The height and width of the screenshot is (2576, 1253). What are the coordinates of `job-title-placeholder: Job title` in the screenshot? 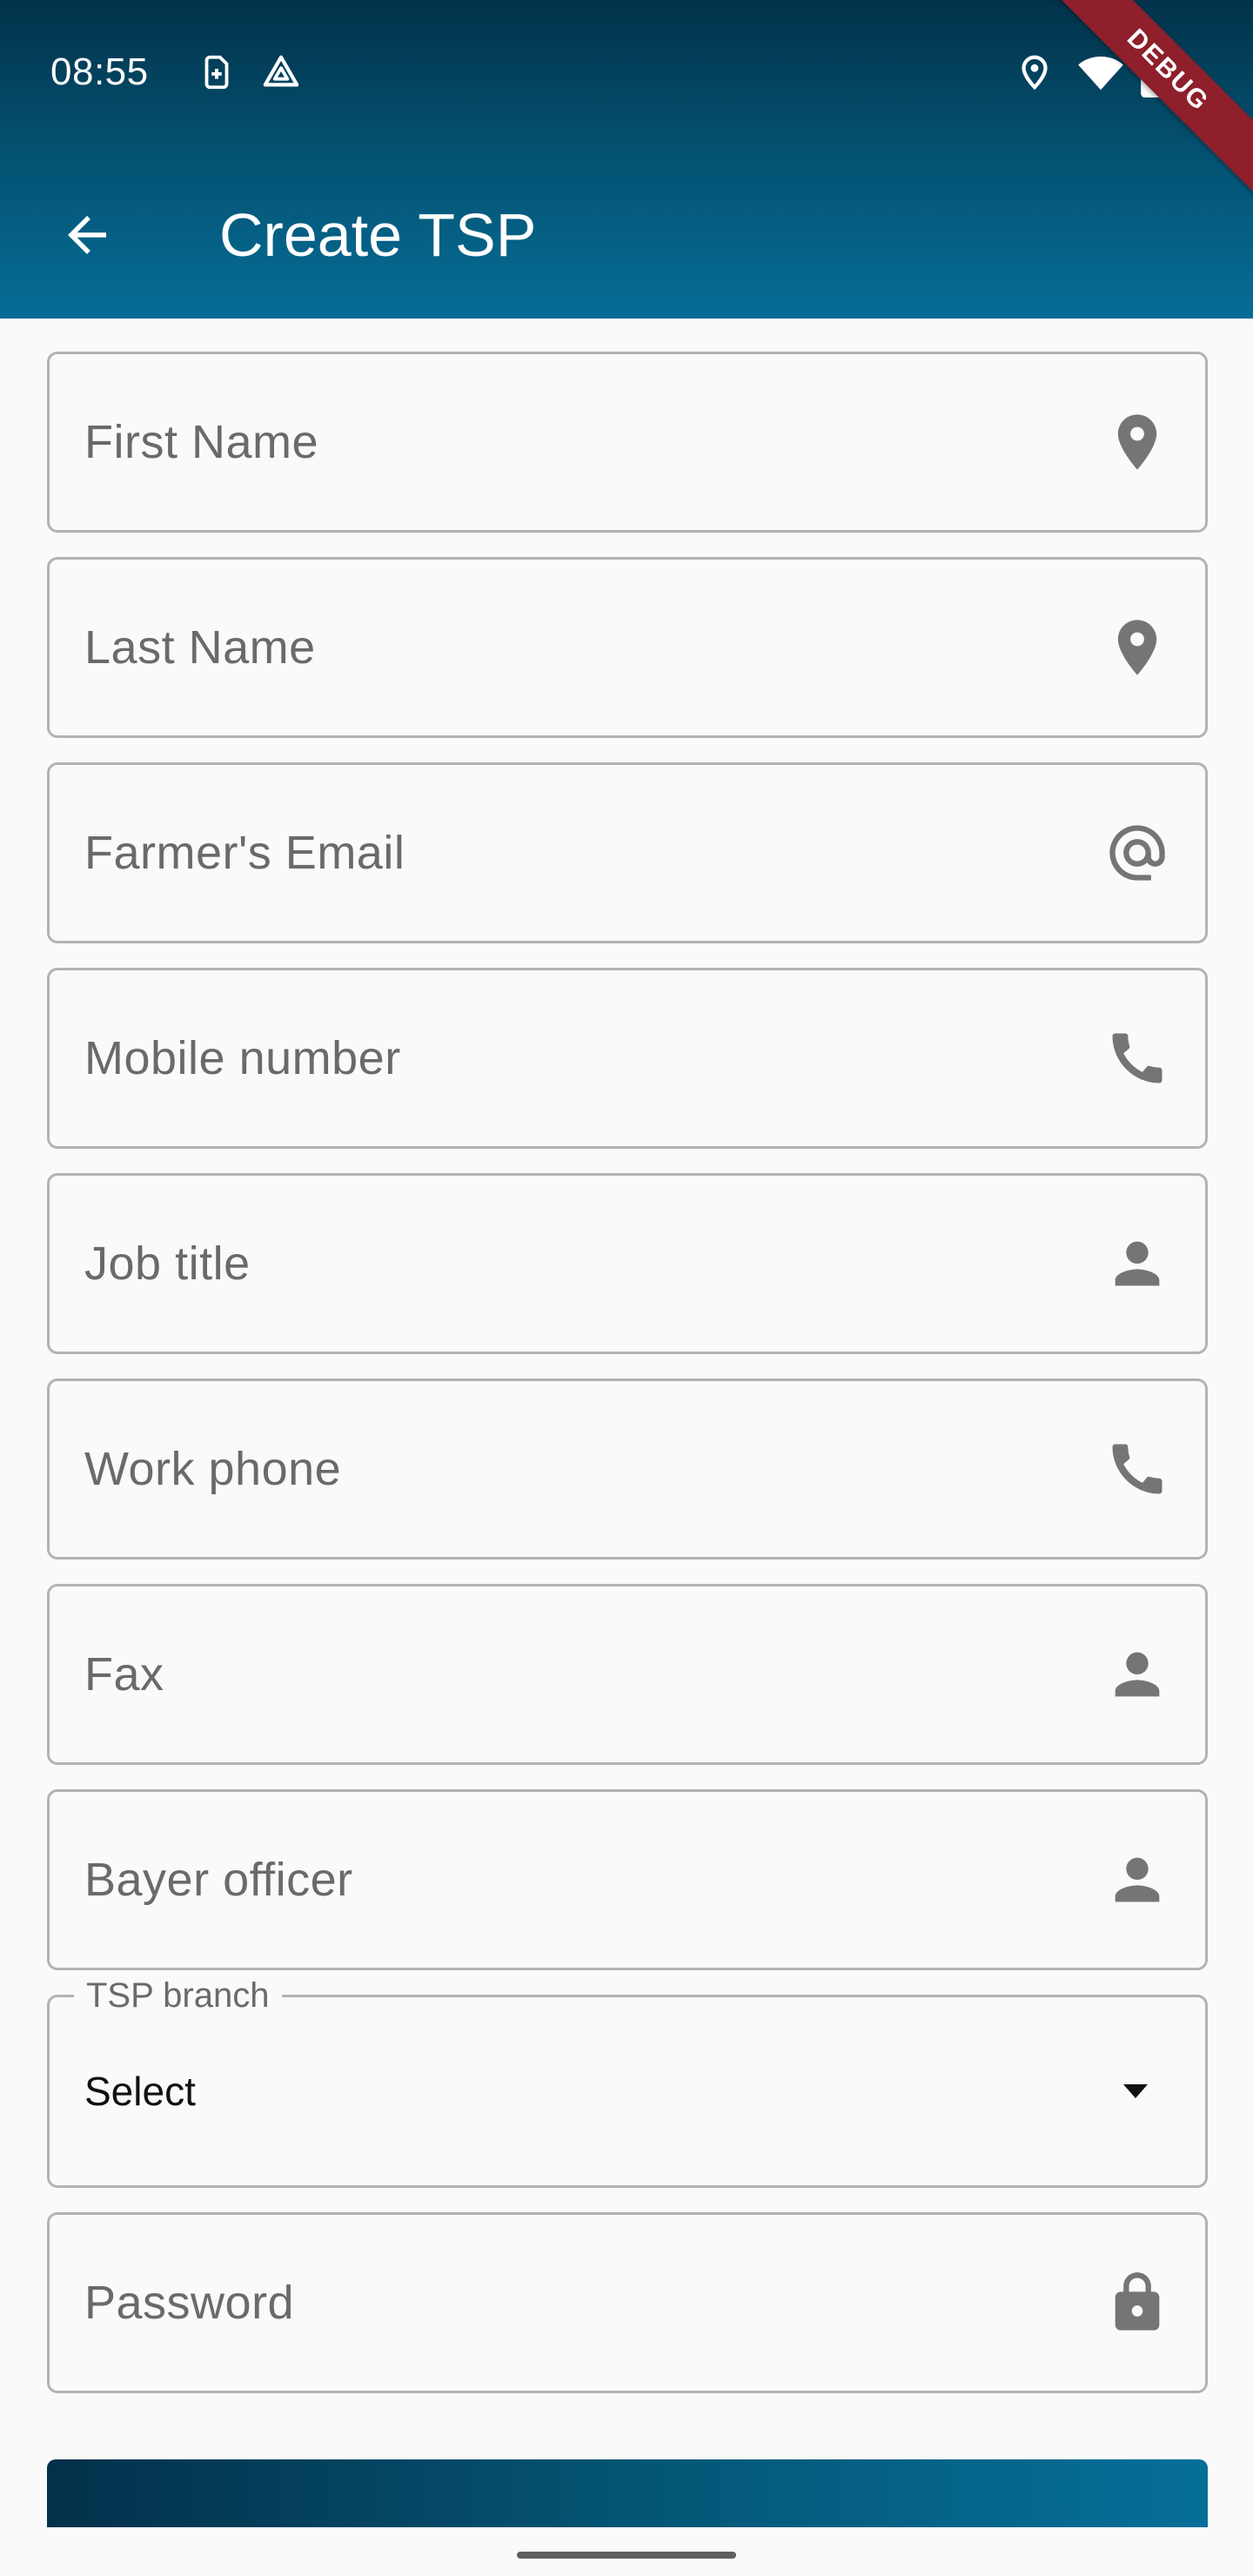 It's located at (167, 1264).